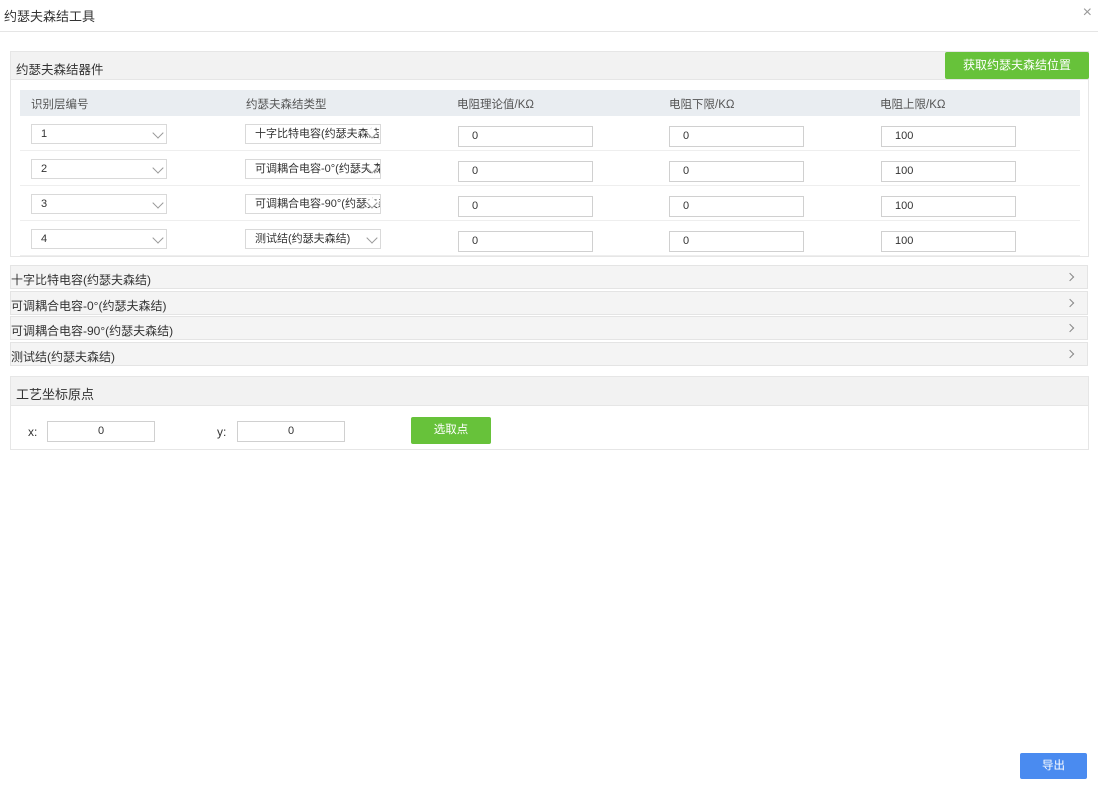  Describe the element at coordinates (55, 394) in the screenshot. I see `origin-panel-title: 工艺坐标原点` at that location.